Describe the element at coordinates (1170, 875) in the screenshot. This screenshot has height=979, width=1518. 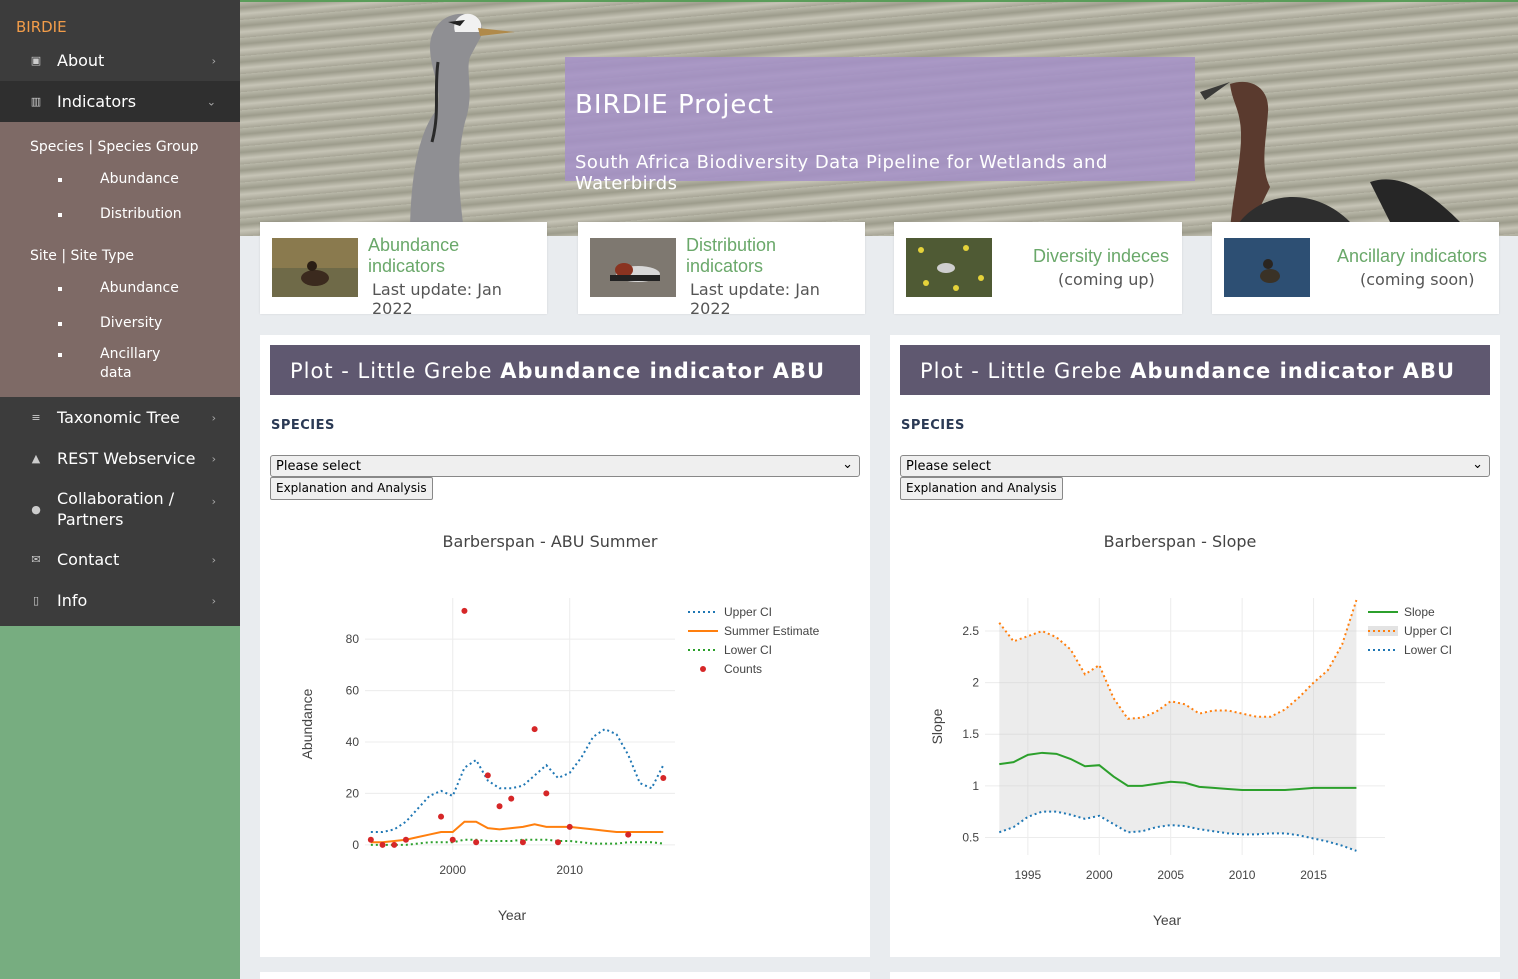
I see `x-tick-label: 2005` at that location.